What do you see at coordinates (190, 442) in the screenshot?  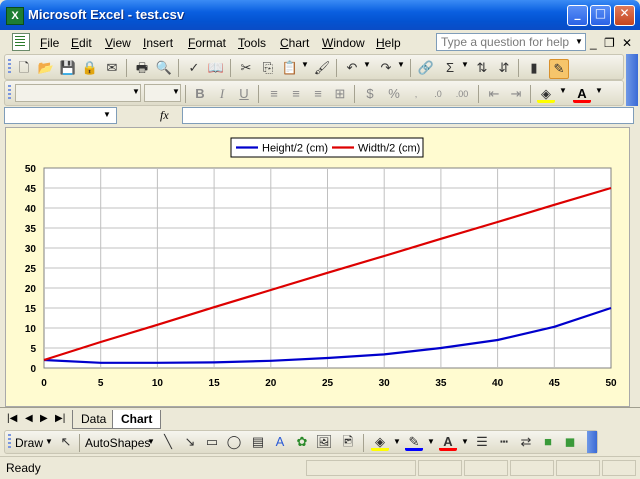 I see `arrow-icon: ↘` at bounding box center [190, 442].